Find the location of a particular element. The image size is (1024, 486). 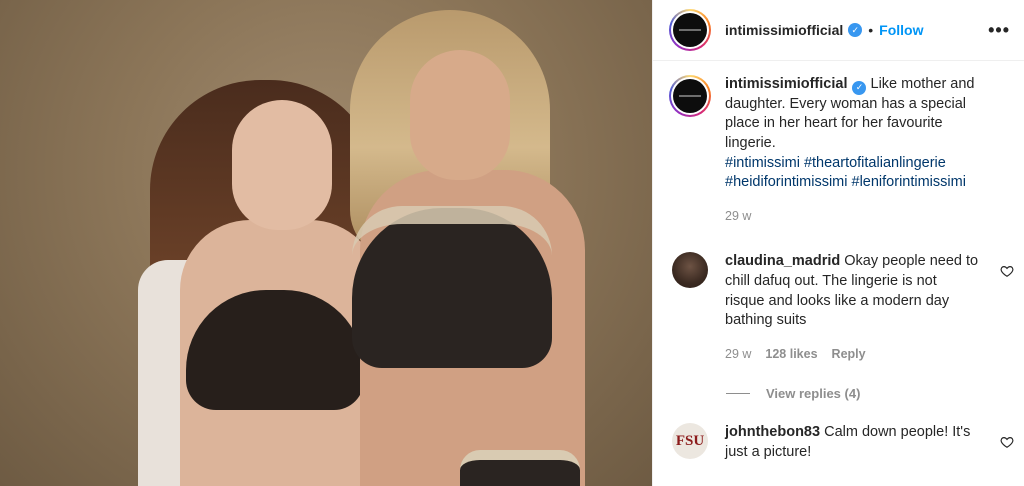

caption-username: intimissimiofficial is located at coordinates (786, 84).